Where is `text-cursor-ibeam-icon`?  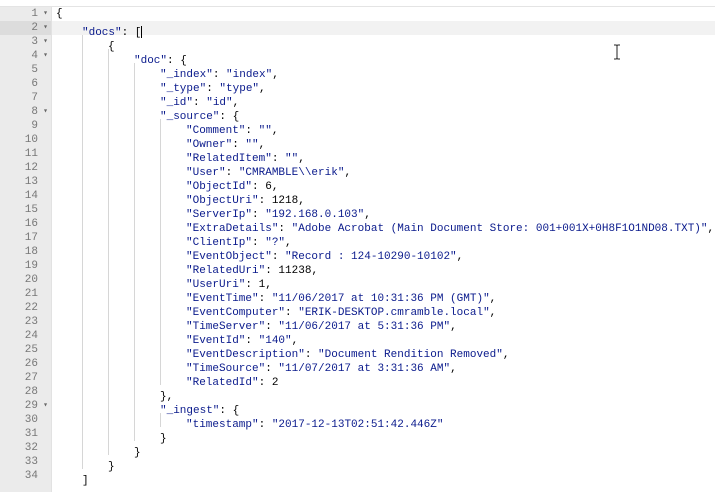
text-cursor-ibeam-icon is located at coordinates (617, 52).